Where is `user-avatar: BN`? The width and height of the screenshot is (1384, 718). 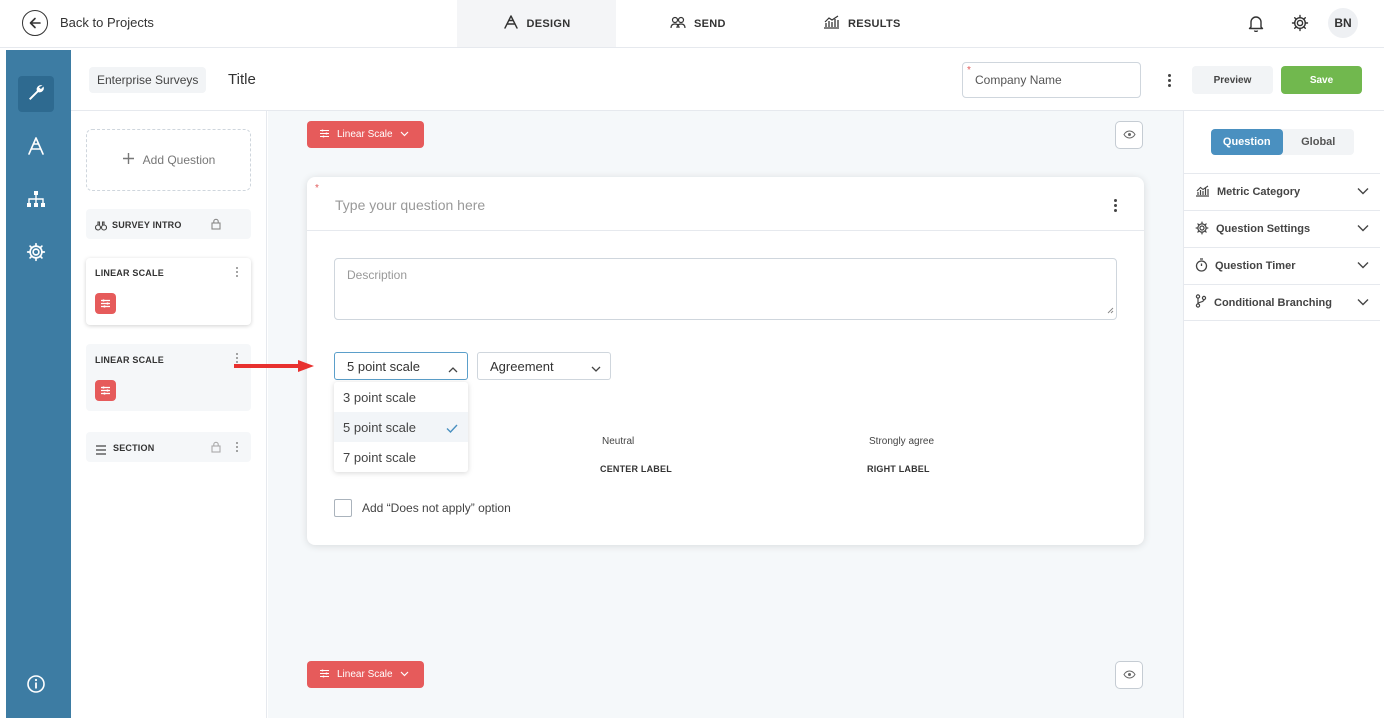 user-avatar: BN is located at coordinates (1343, 23).